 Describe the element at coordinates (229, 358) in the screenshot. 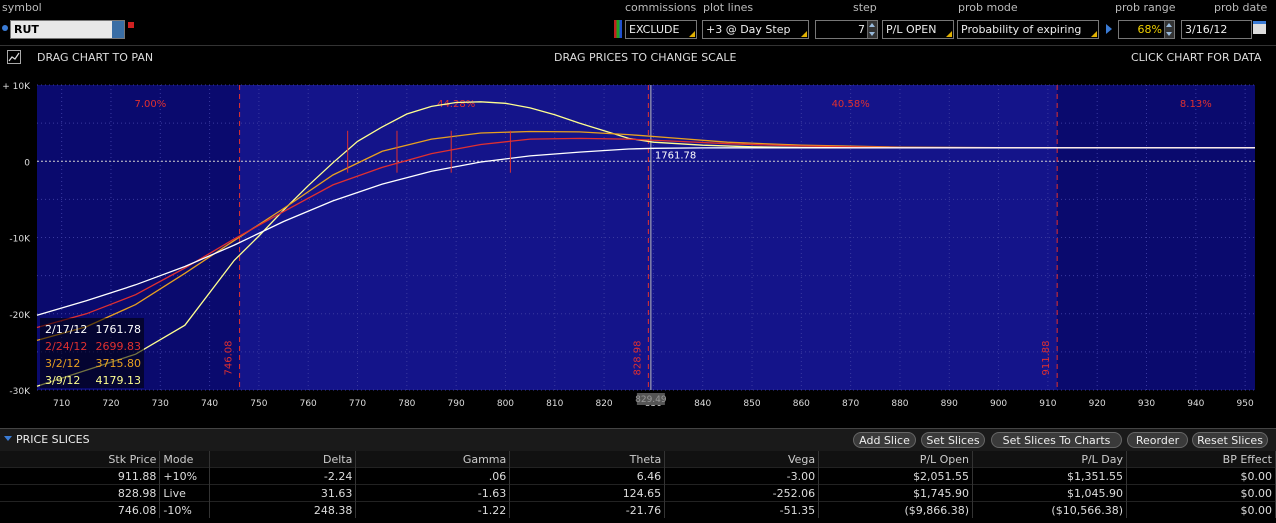

I see `price-slice-label: 746.08` at that location.